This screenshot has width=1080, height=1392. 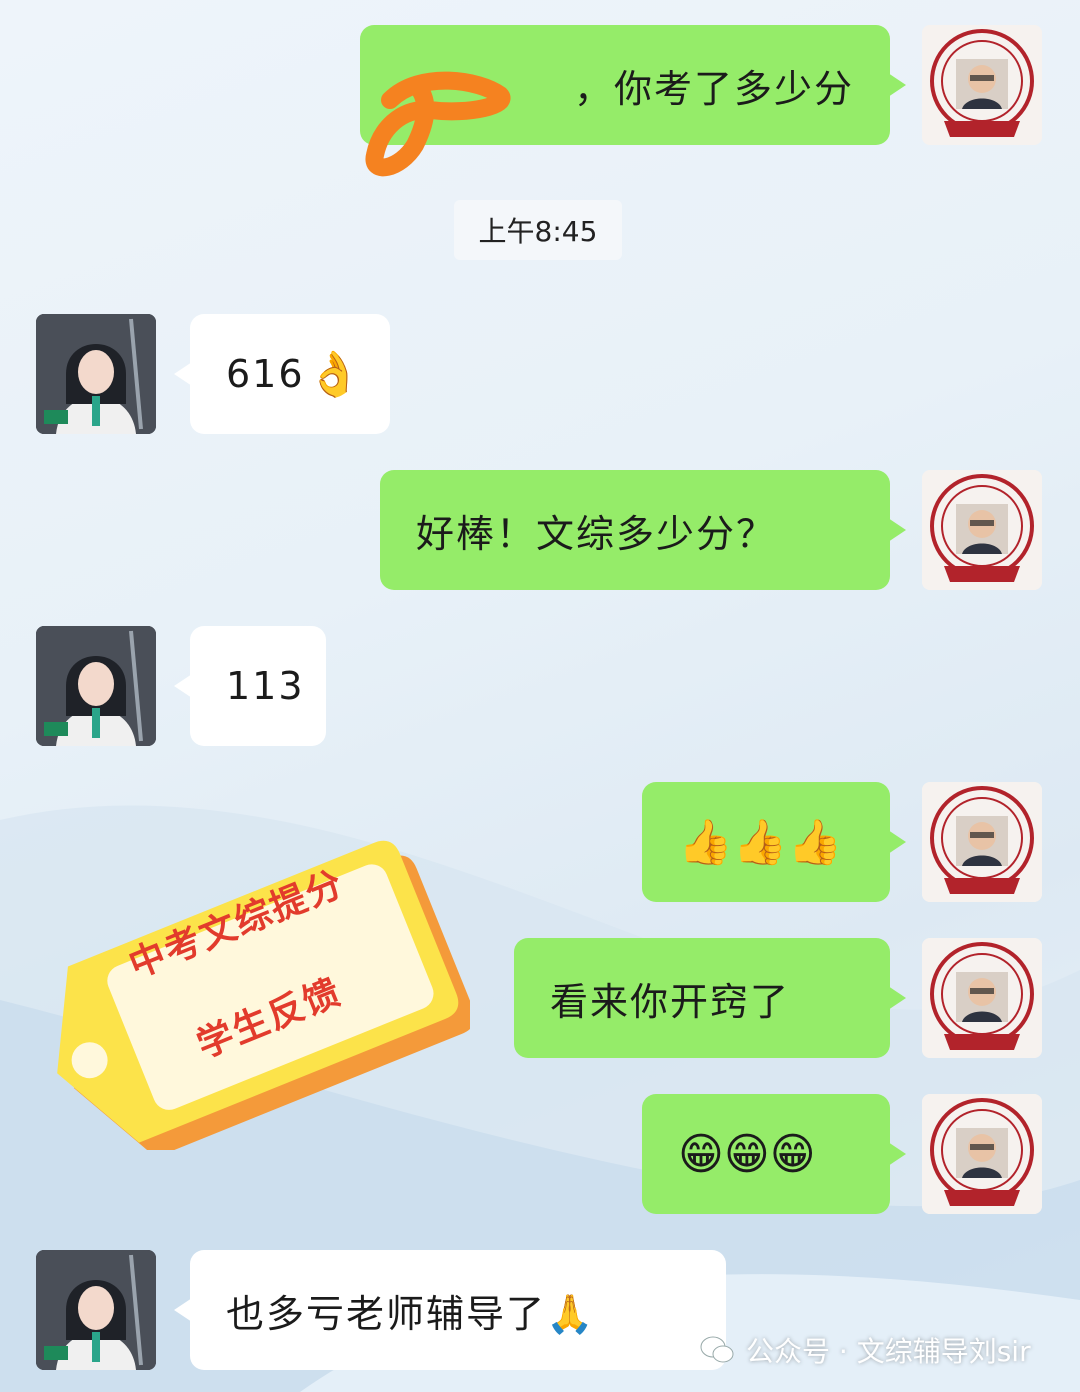 I want to click on message-bubble-student: 113, so click(x=250, y=686).